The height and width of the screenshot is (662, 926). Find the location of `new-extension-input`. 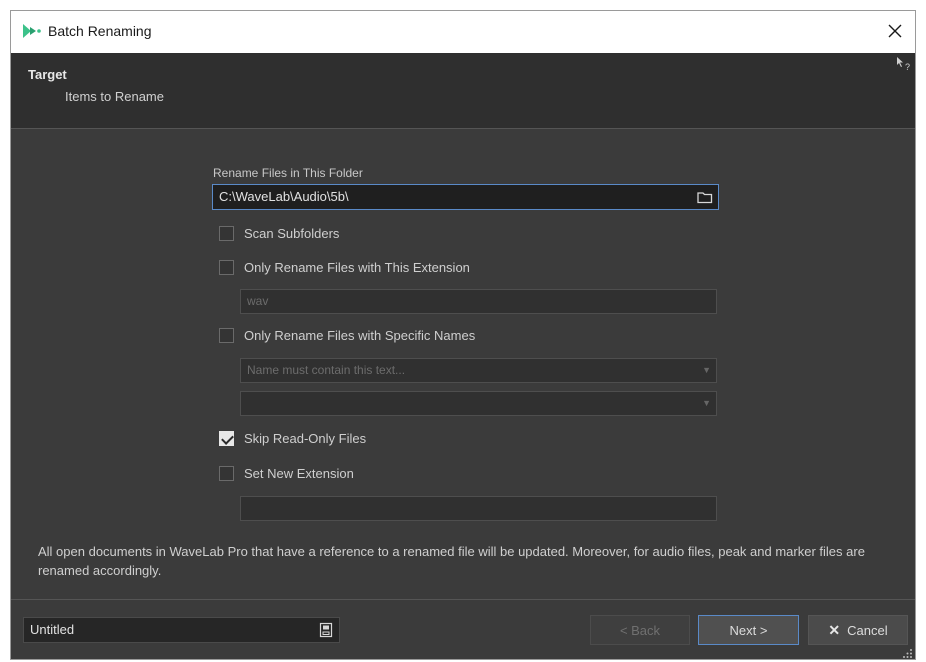

new-extension-input is located at coordinates (478, 508).